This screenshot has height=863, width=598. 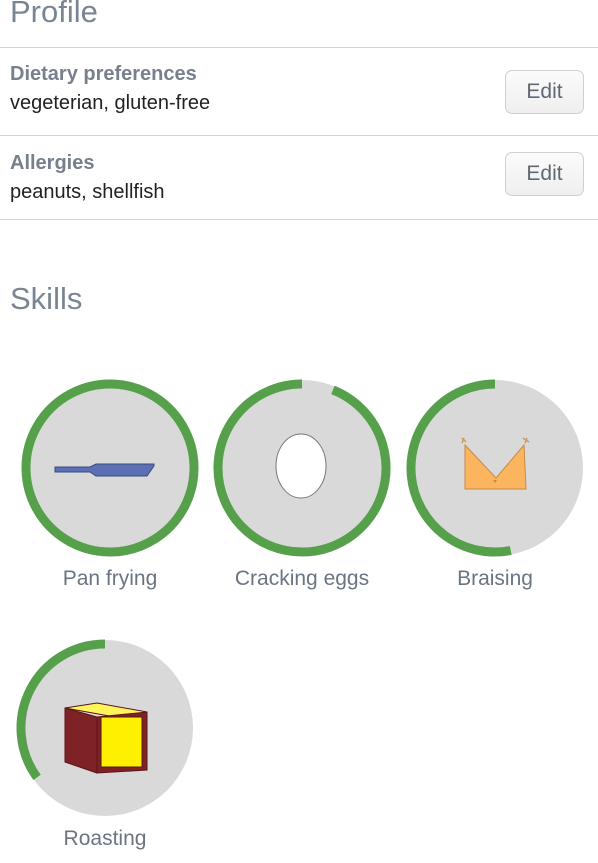 I want to click on skill-roasting: Roasting, so click(x=105, y=748).